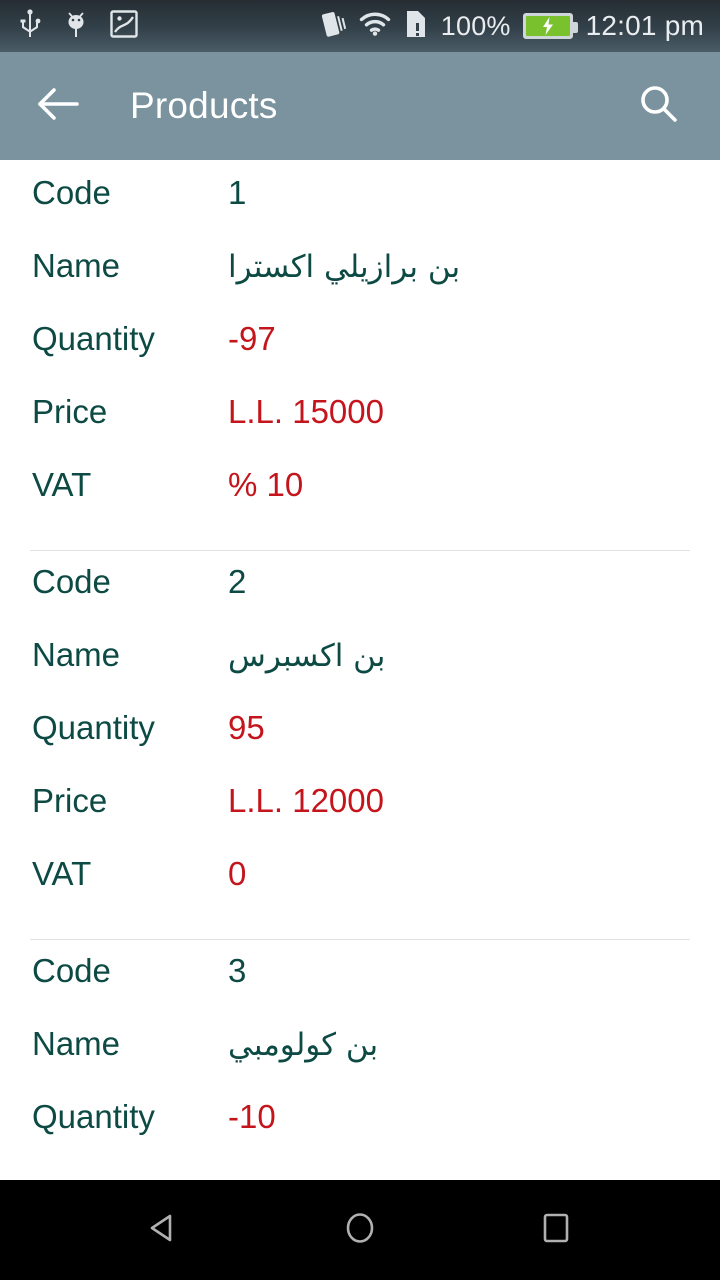  I want to click on field-value-code: 1, so click(237, 192).